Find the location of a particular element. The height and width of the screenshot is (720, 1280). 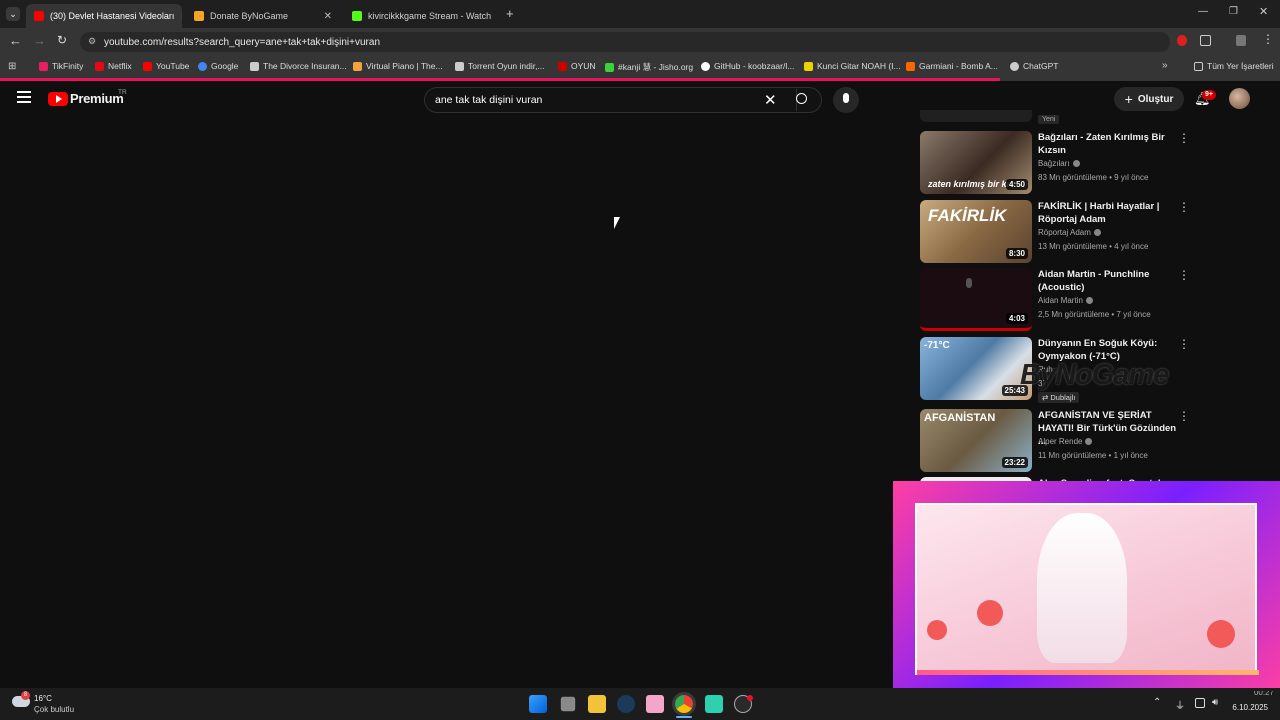

restore-icon: ❐ is located at coordinates (1233, 11).